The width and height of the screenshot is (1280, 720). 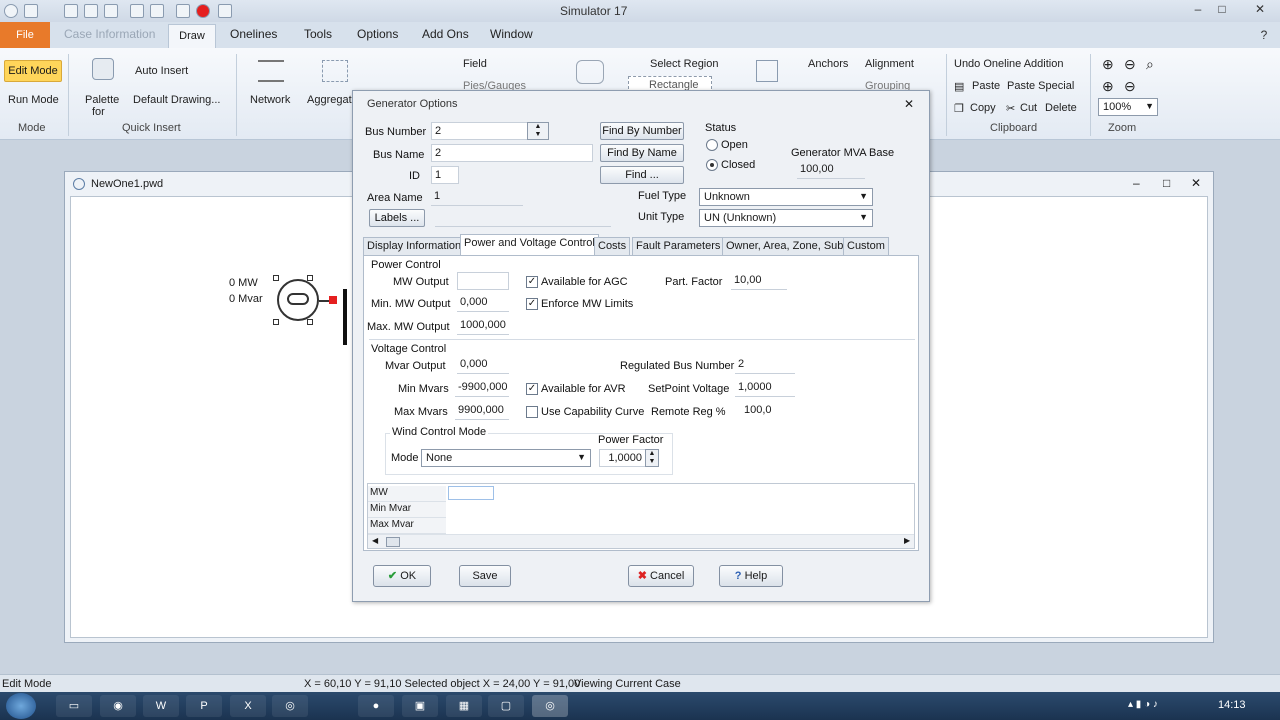 I want to click on dialog-close-icon: ✕, so click(x=909, y=104).